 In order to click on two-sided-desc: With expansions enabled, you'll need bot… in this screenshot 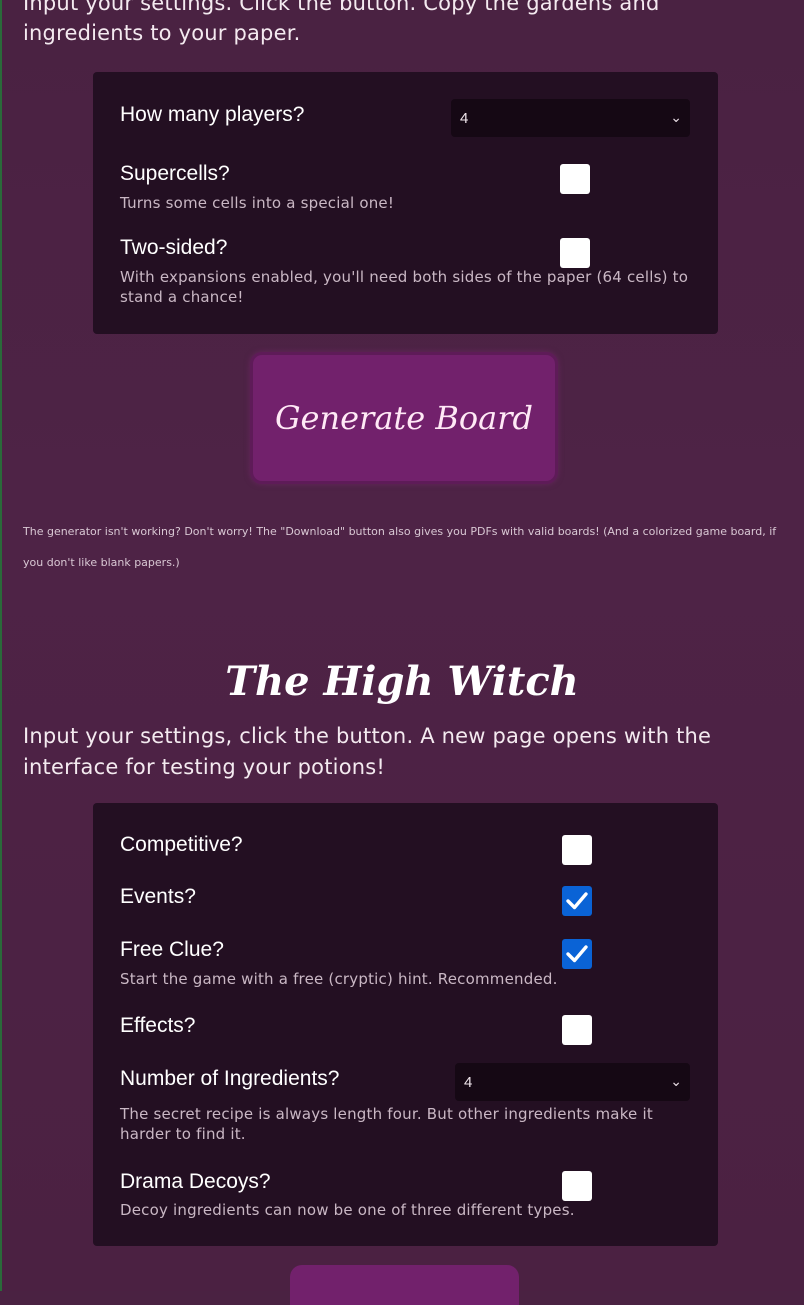, I will do `click(404, 287)`.